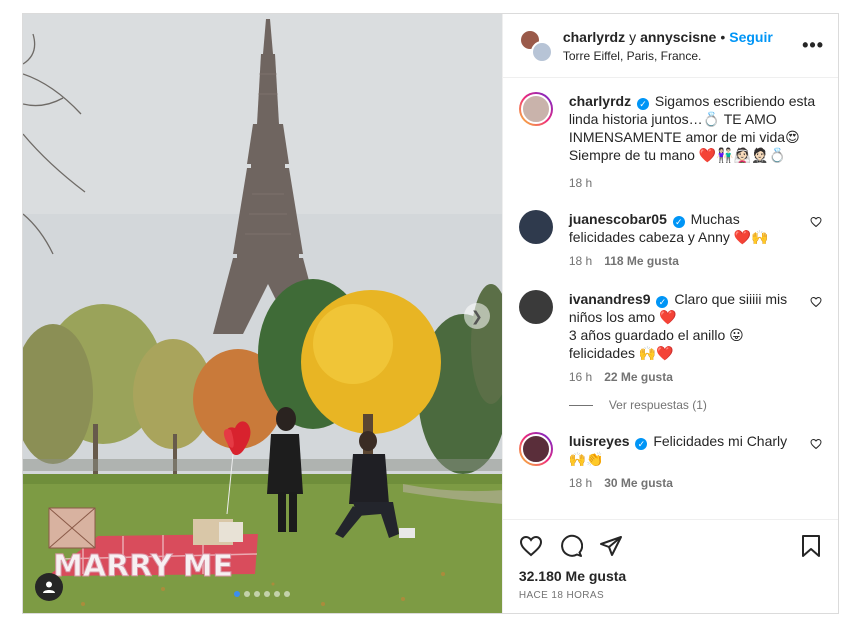 This screenshot has width=849, height=623. Describe the element at coordinates (594, 37) in the screenshot. I see `author-username: charlyrdz` at that location.